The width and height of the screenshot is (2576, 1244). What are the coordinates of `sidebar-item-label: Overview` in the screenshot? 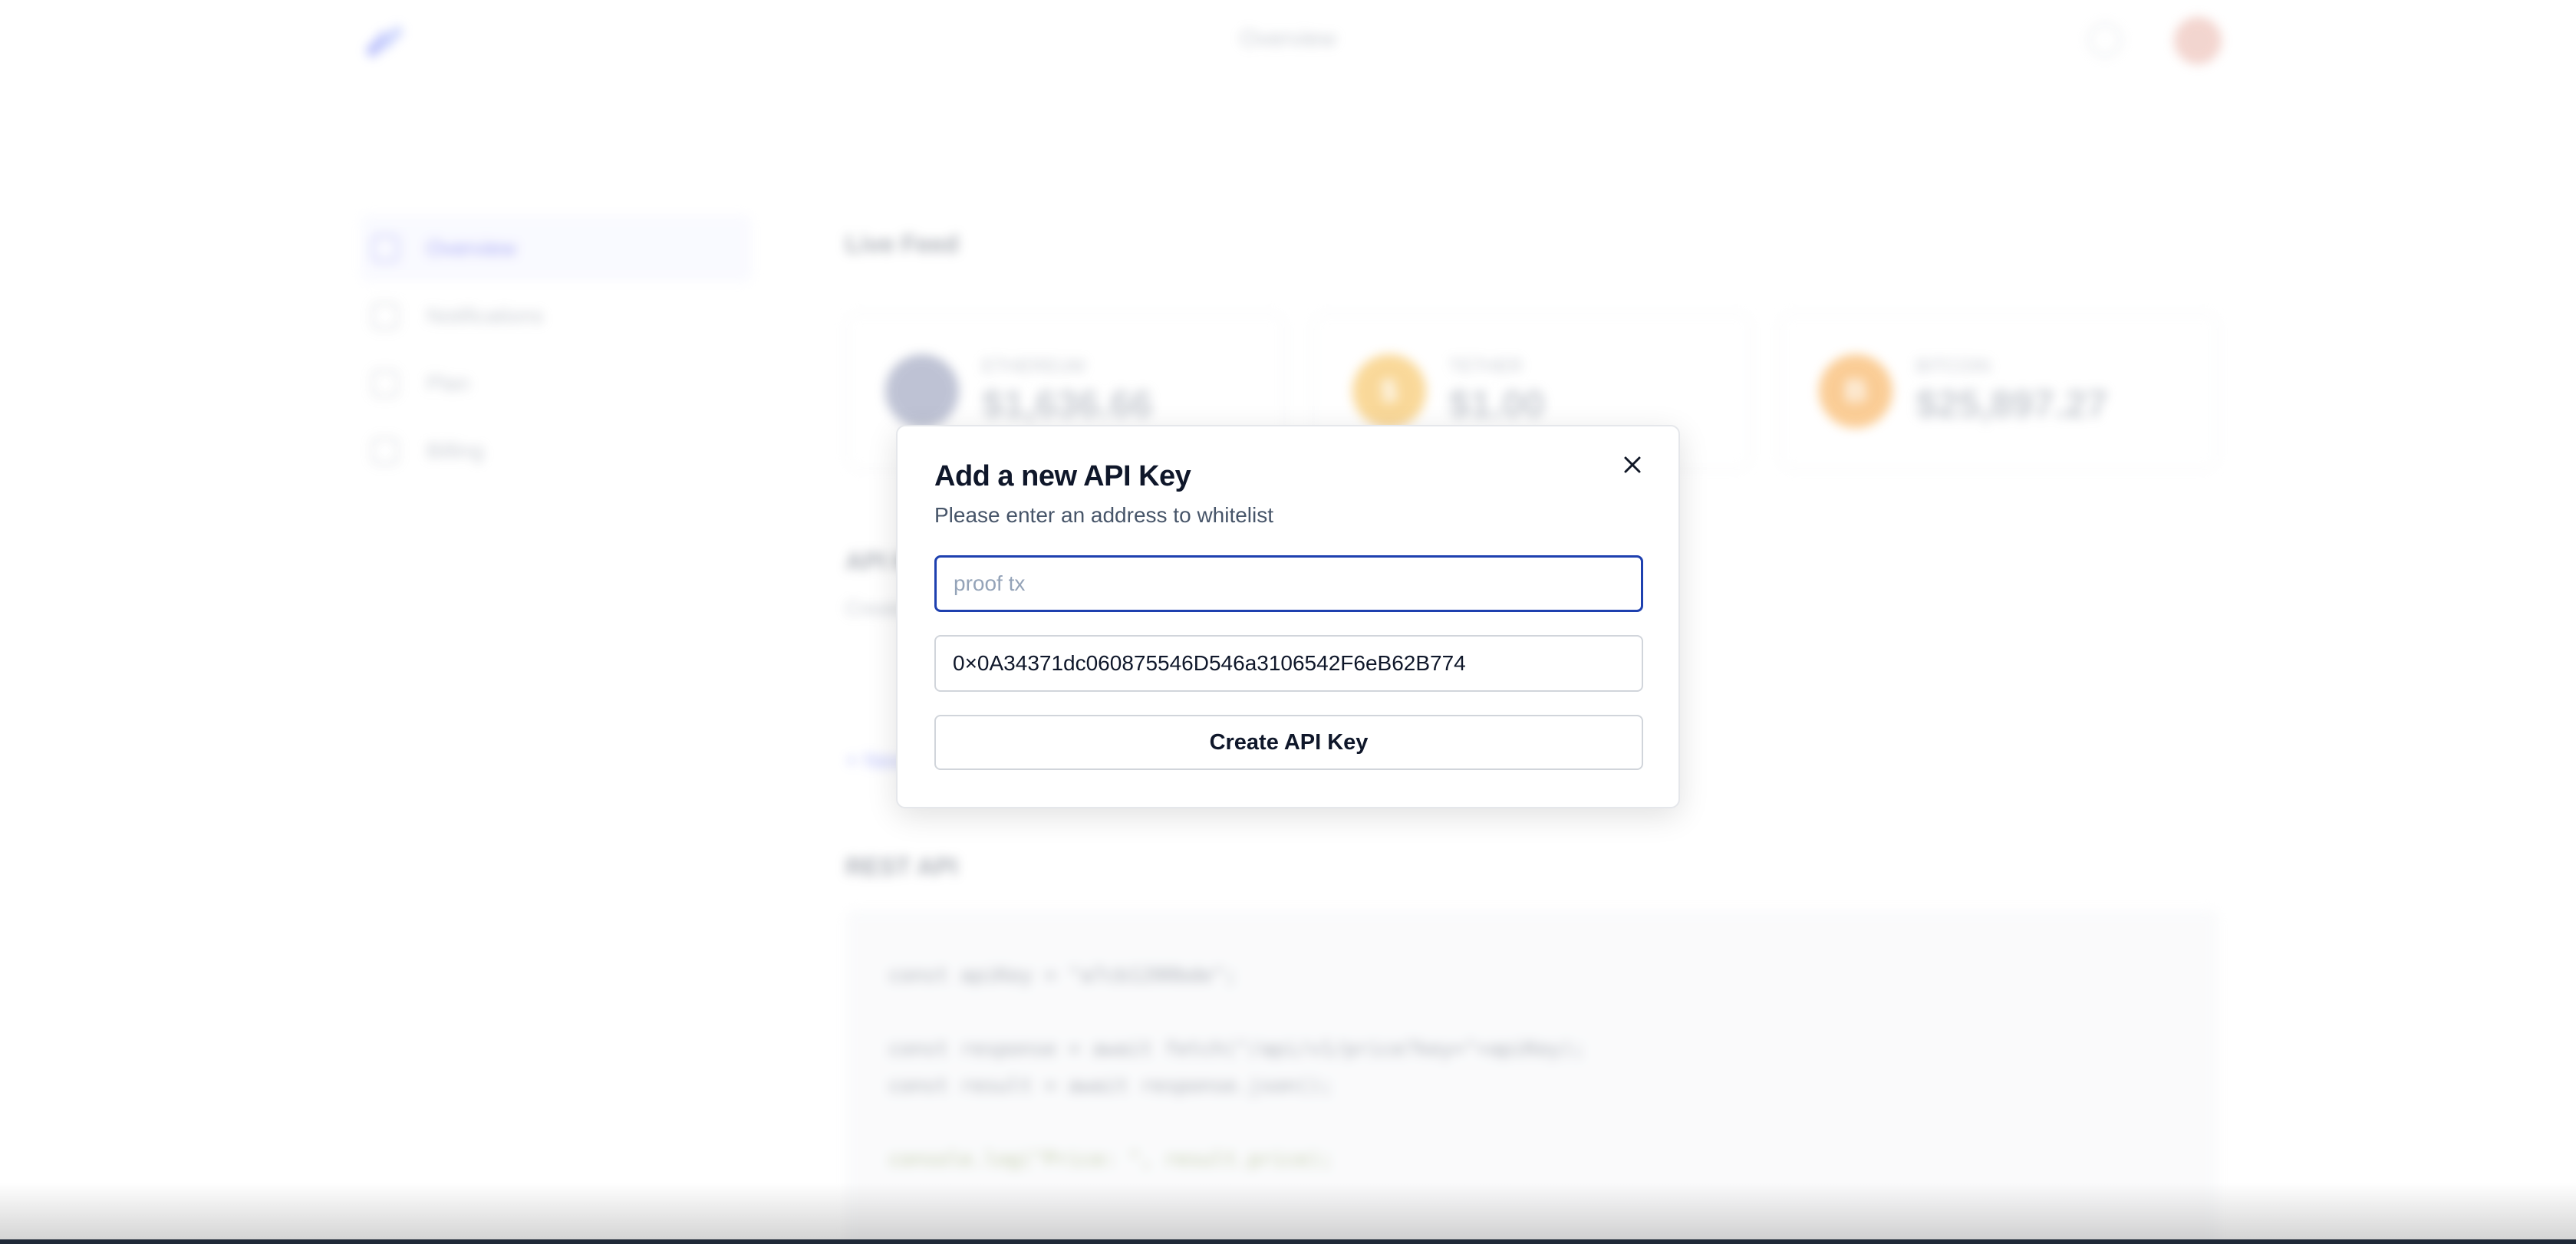 It's located at (471, 248).